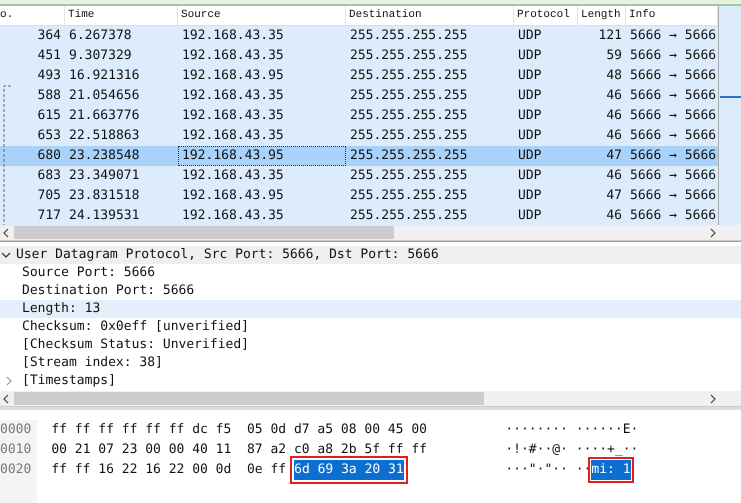 The width and height of the screenshot is (741, 503). I want to click on packet-row: 717 24.139531 192.168.43.35 255.255.255.255 UDP 46 5666 → 5666, so click(359, 216).